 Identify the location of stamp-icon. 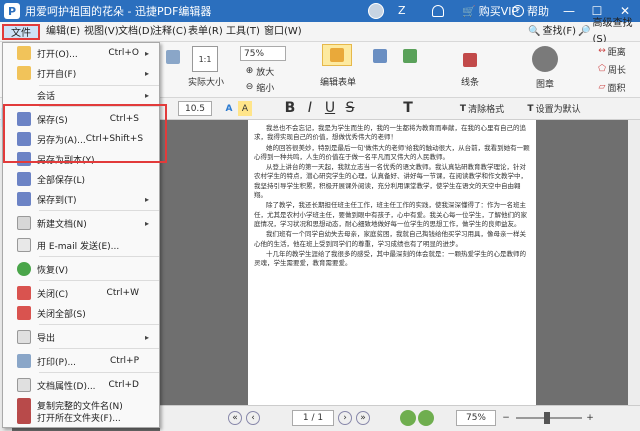
(545, 59).